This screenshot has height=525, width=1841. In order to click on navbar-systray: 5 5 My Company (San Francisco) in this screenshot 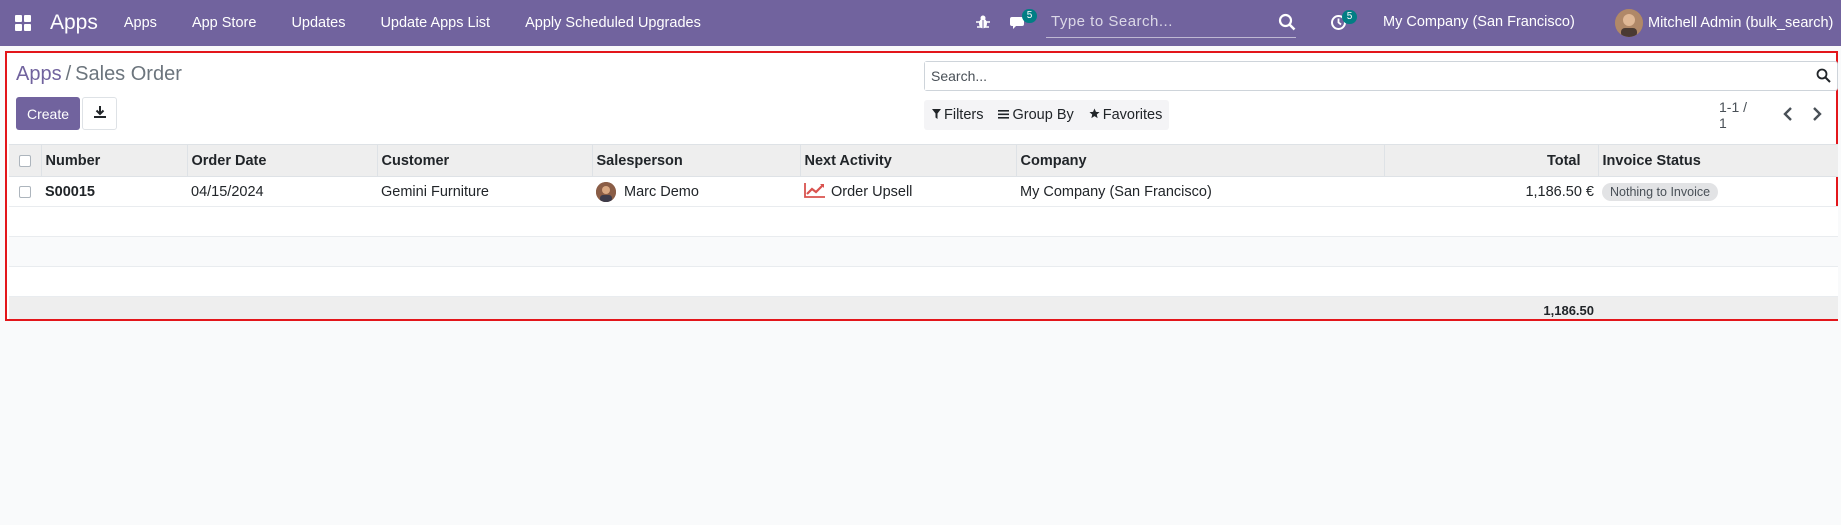, I will do `click(1408, 23)`.